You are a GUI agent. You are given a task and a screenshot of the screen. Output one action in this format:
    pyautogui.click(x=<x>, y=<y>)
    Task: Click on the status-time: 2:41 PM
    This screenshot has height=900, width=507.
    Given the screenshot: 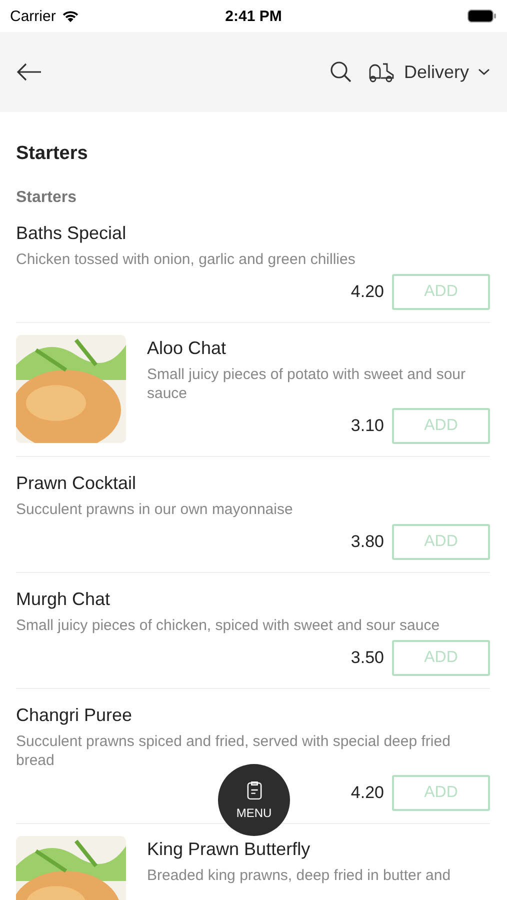 What is the action you would take?
    pyautogui.click(x=253, y=16)
    